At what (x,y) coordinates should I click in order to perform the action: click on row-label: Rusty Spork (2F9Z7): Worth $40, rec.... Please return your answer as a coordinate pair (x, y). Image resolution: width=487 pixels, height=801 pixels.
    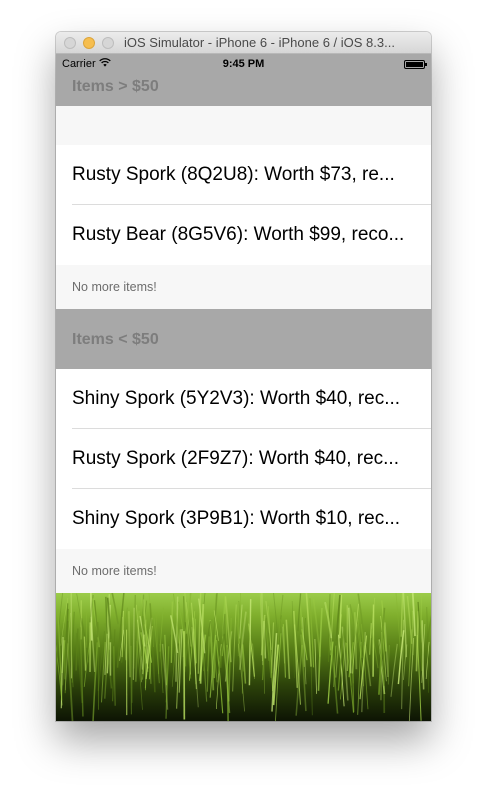
    Looking at the image, I should click on (235, 458).